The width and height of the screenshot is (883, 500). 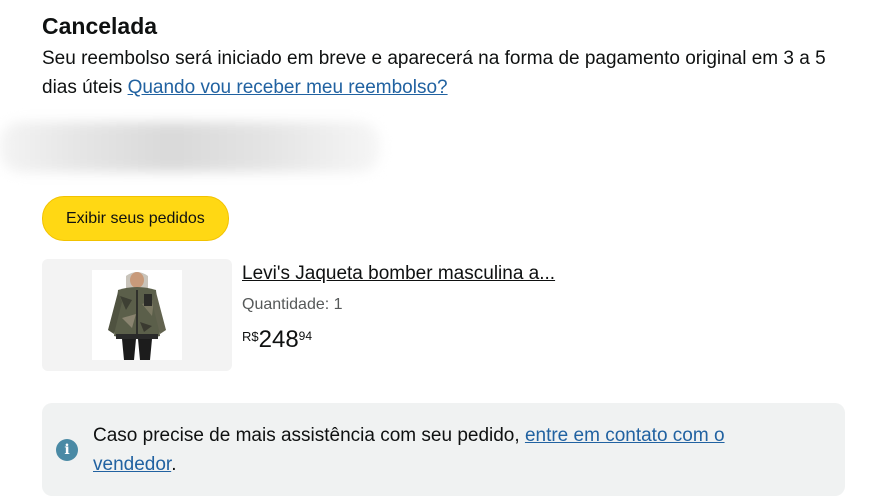 What do you see at coordinates (135, 218) in the screenshot?
I see `view-orders-button: Exibir seus pedidos` at bounding box center [135, 218].